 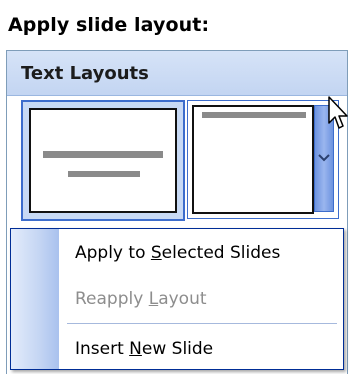 What do you see at coordinates (202, 323) in the screenshot?
I see `menu-separator` at bounding box center [202, 323].